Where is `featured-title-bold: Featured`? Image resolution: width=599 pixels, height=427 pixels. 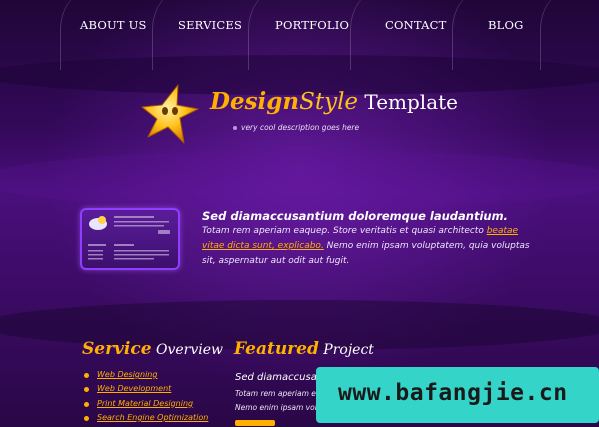
featured-title-bold: Featured is located at coordinates (276, 349).